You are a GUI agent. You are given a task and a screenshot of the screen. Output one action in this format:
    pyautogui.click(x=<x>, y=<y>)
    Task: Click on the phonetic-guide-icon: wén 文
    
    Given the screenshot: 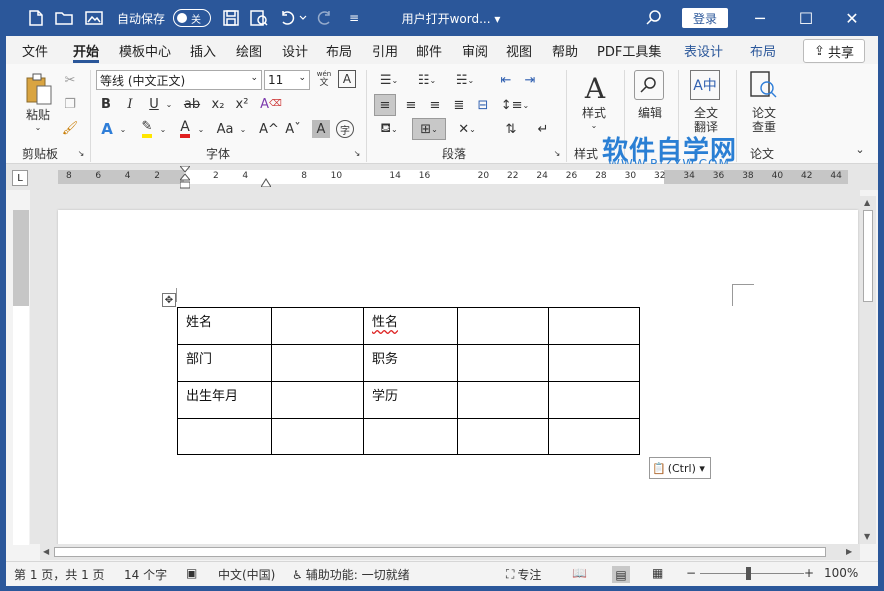 What is the action you would take?
    pyautogui.click(x=324, y=79)
    